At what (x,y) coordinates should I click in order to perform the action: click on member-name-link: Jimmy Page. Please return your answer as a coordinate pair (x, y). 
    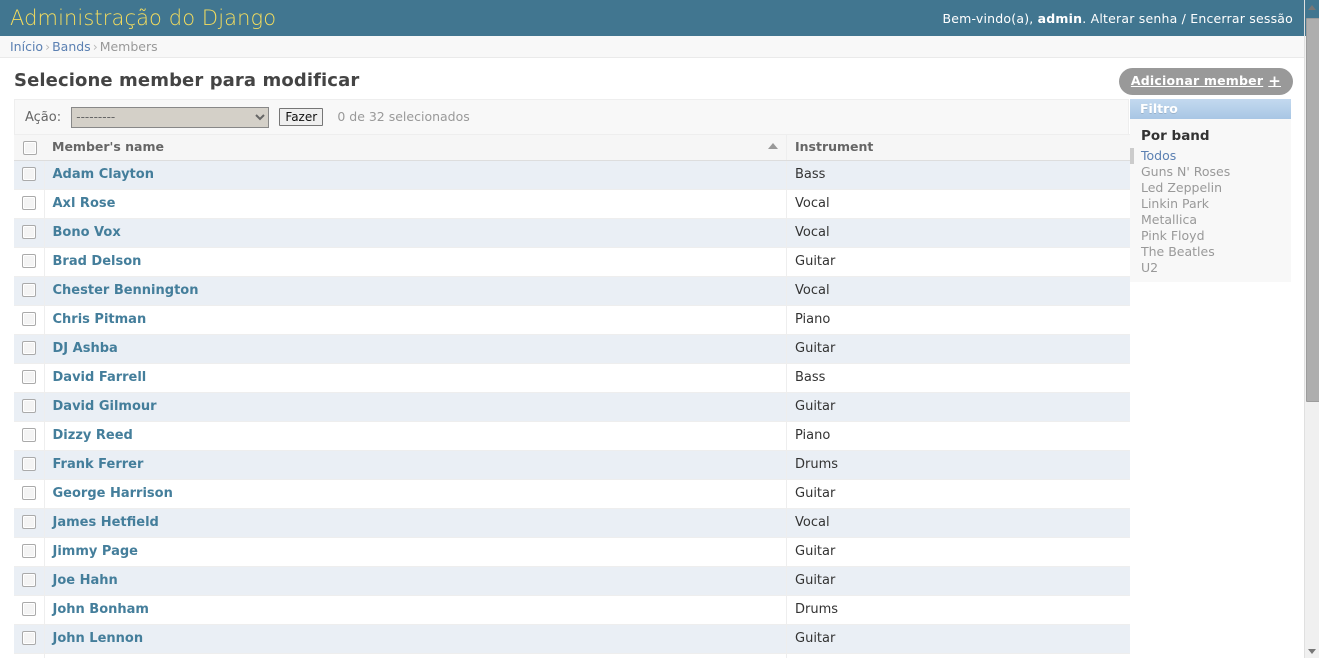
    Looking at the image, I should click on (95, 551).